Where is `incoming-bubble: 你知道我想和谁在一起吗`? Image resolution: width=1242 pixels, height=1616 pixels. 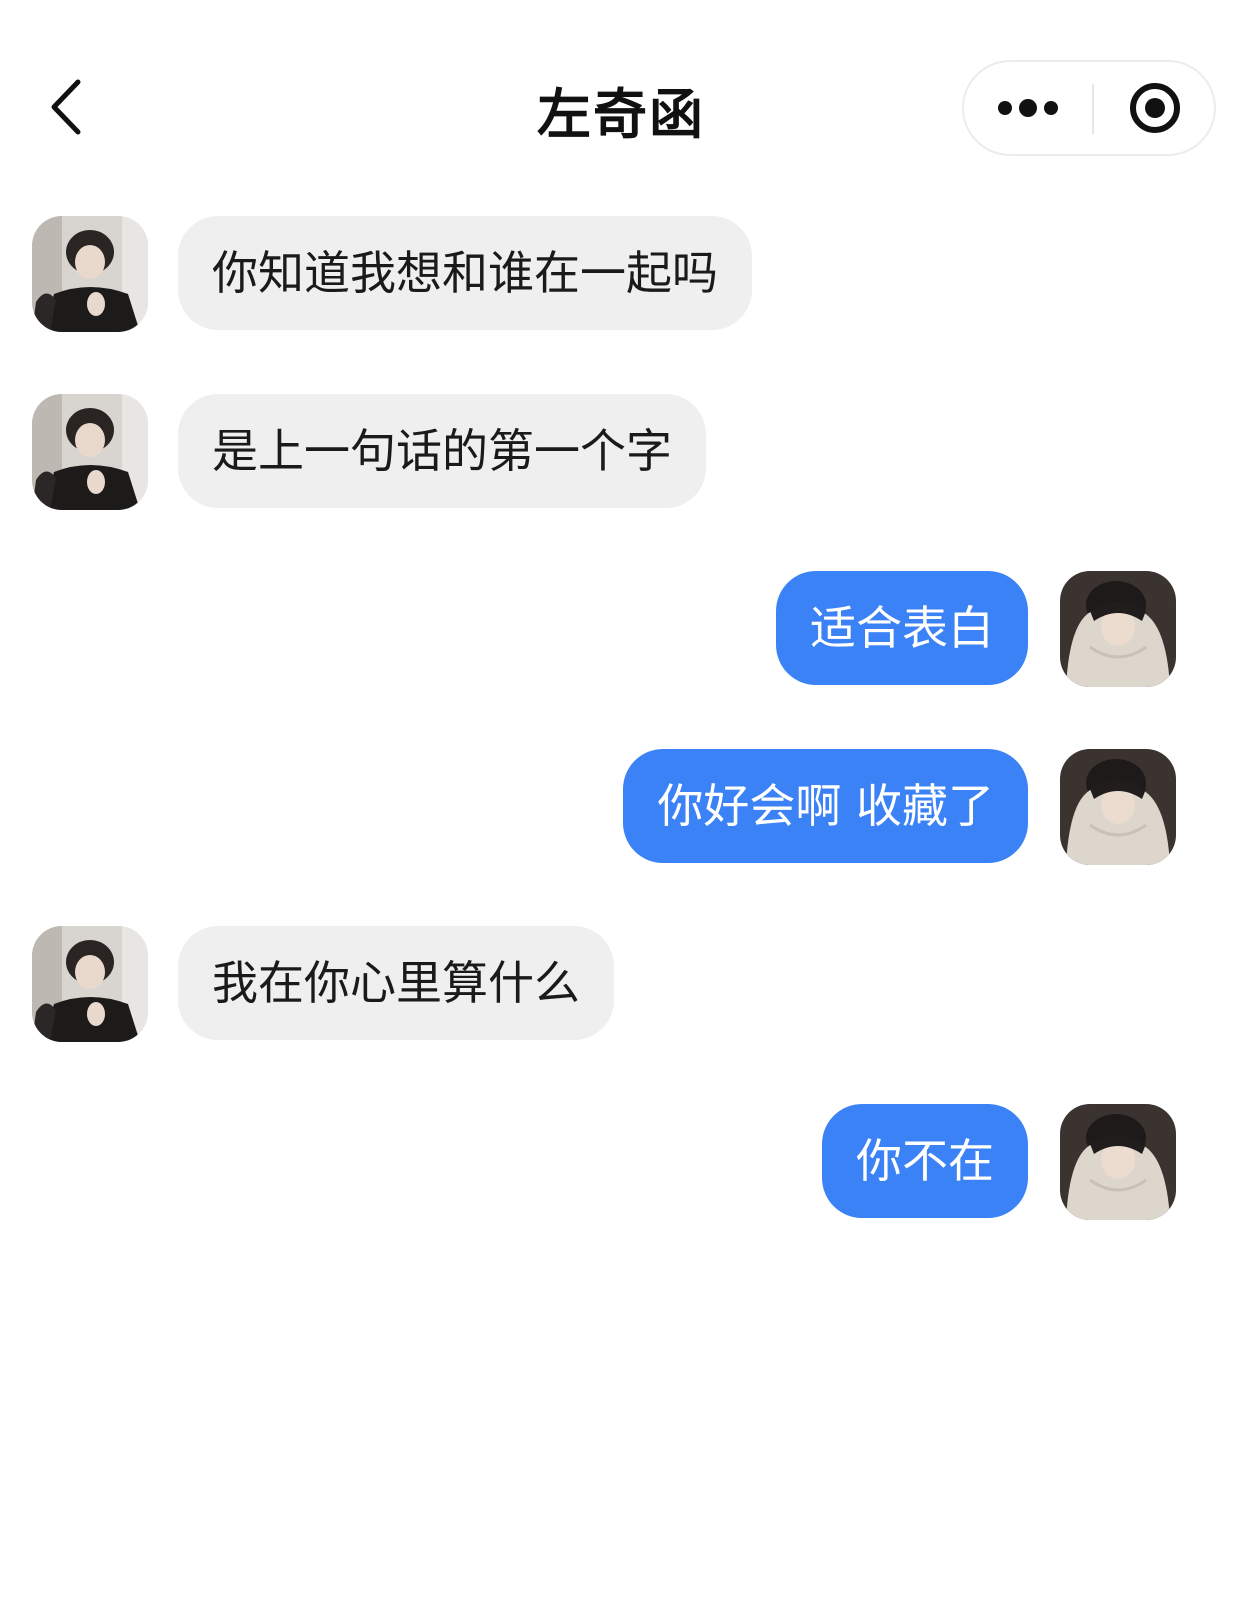
incoming-bubble: 你知道我想和谁在一起吗 is located at coordinates (465, 273).